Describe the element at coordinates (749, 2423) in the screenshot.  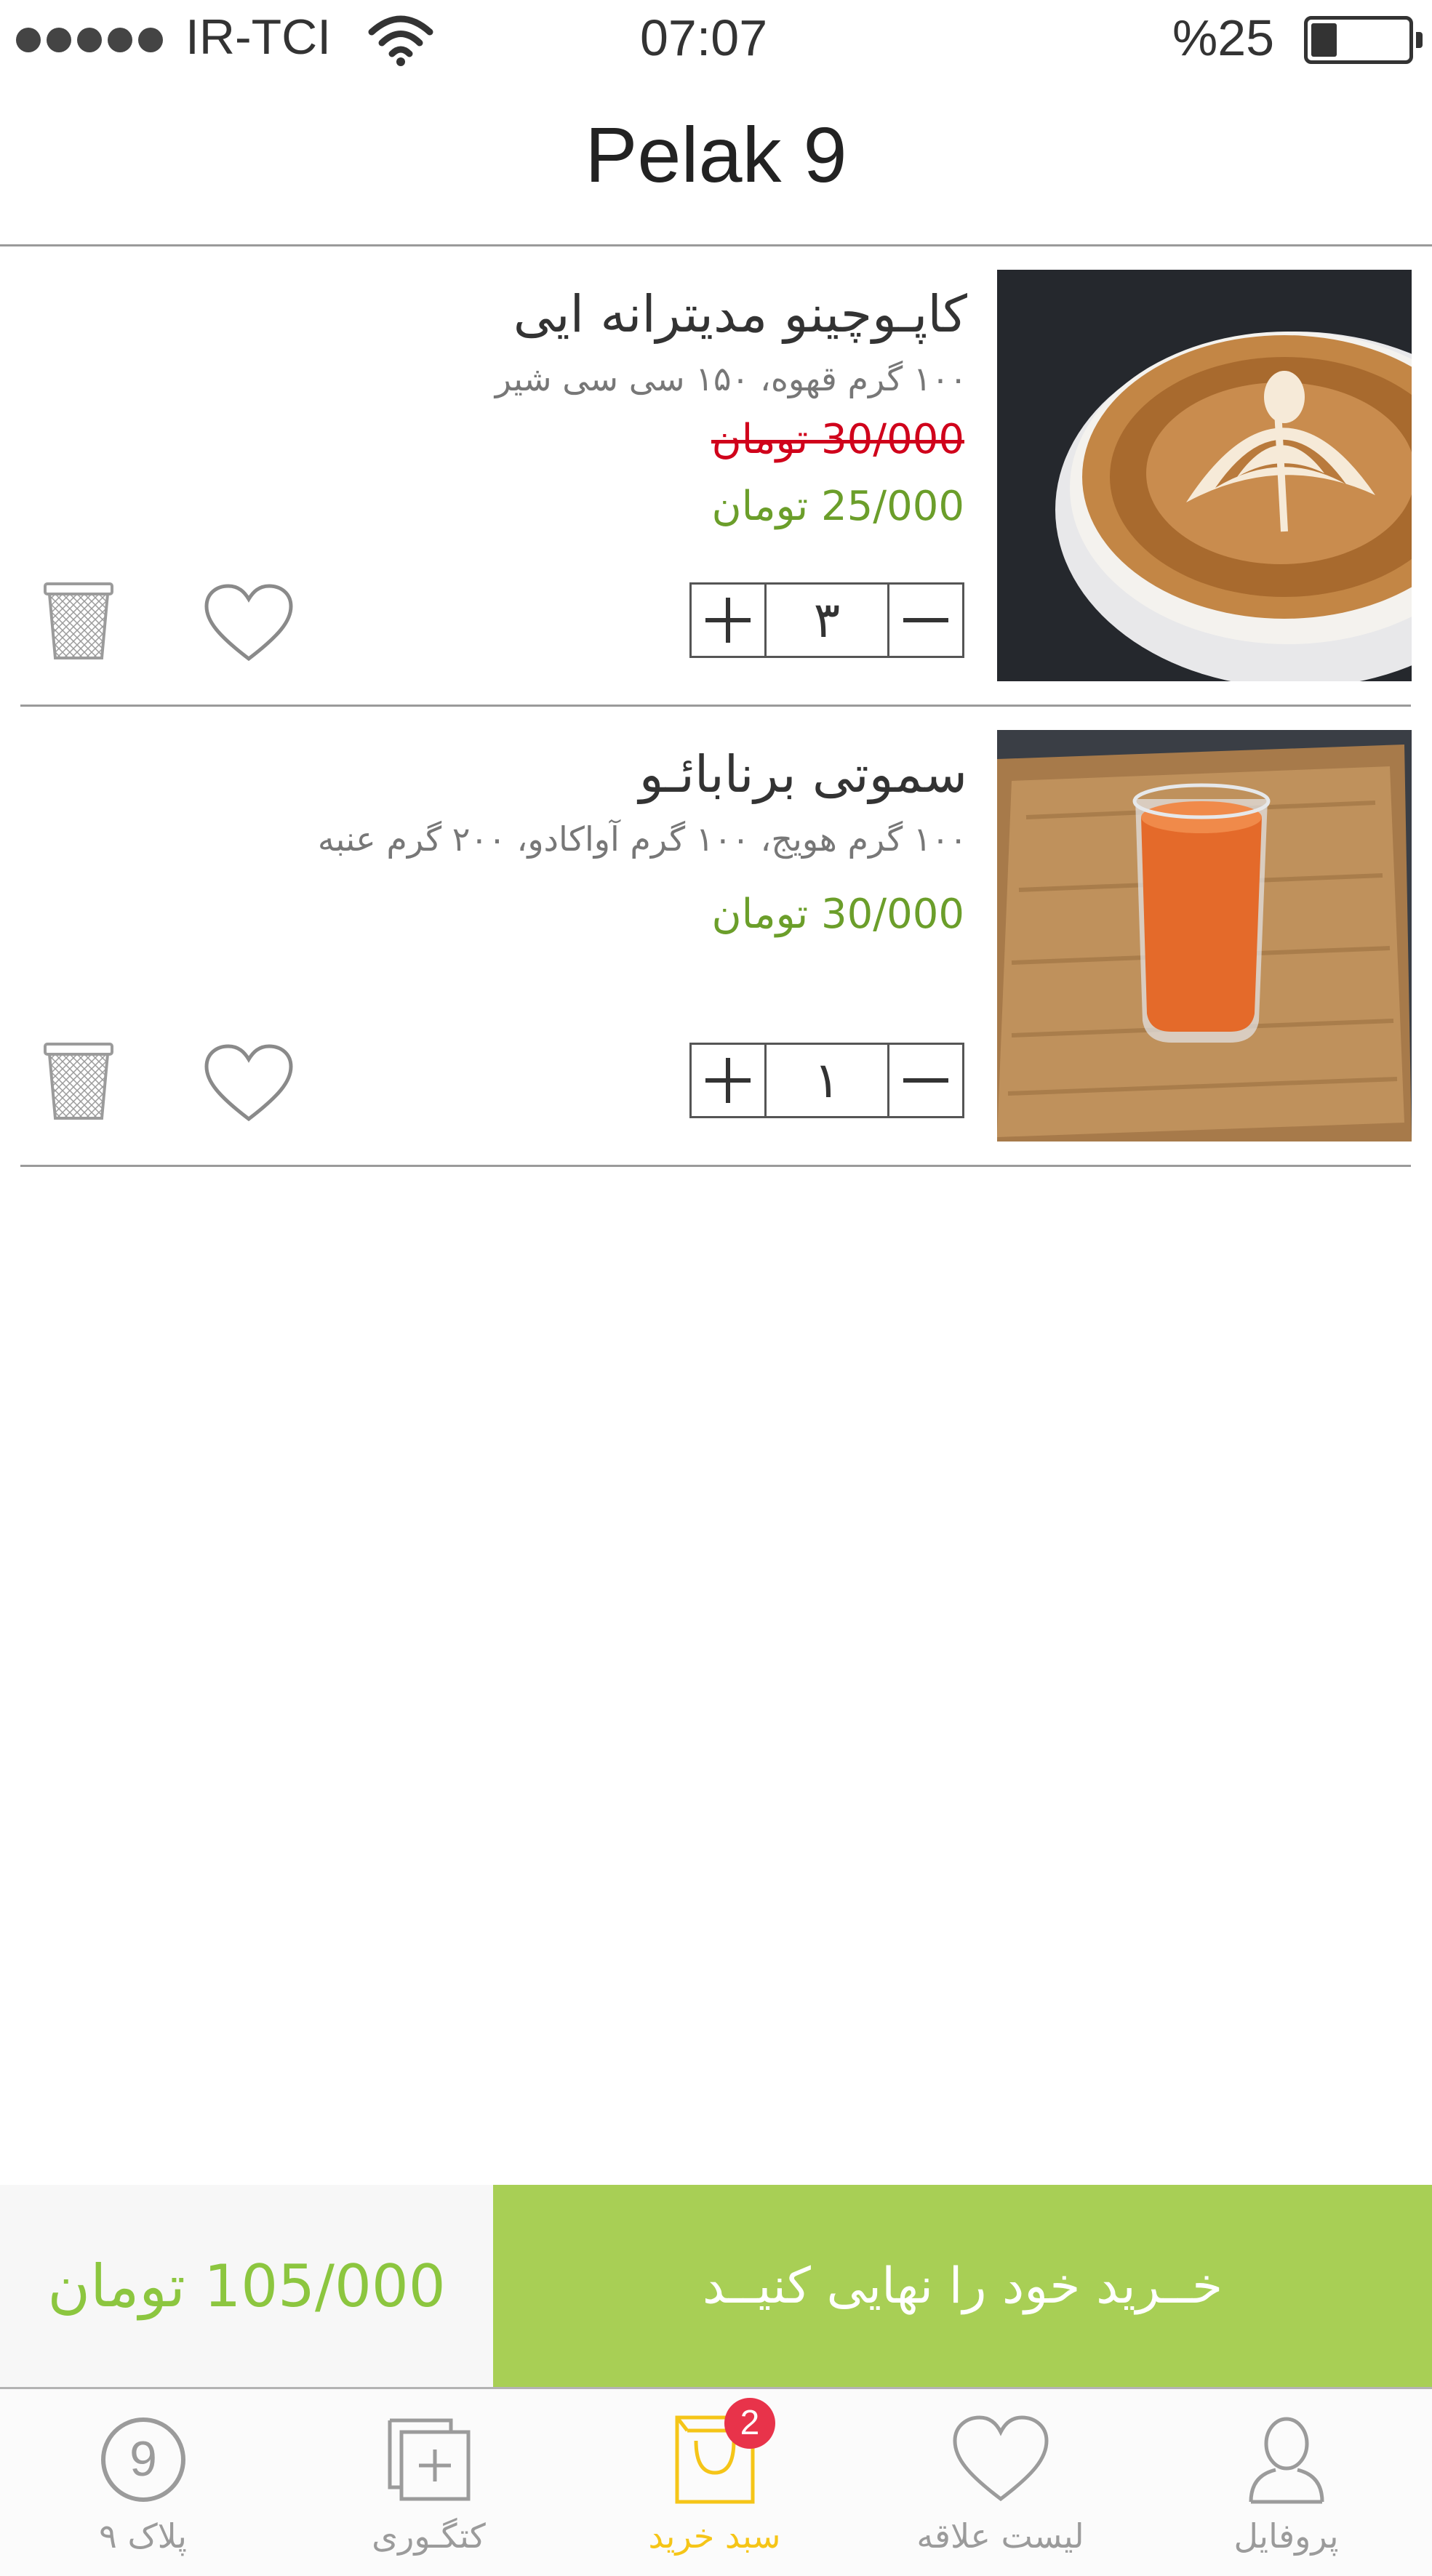
I see `cart-count-badge: 2` at that location.